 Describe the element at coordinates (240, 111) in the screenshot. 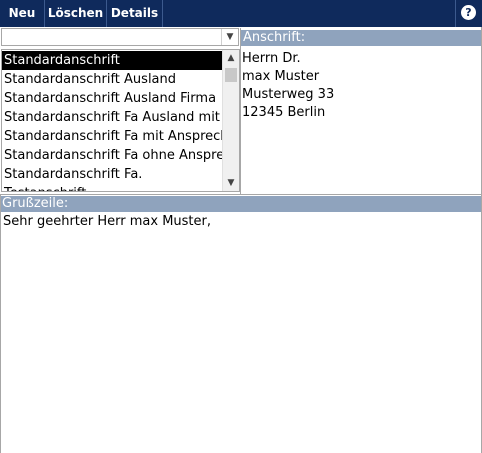

I see `pane-divider` at that location.